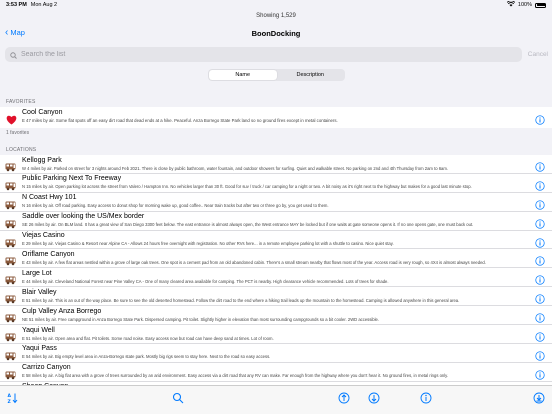  I want to click on segmented-control: Name Description, so click(276, 75).